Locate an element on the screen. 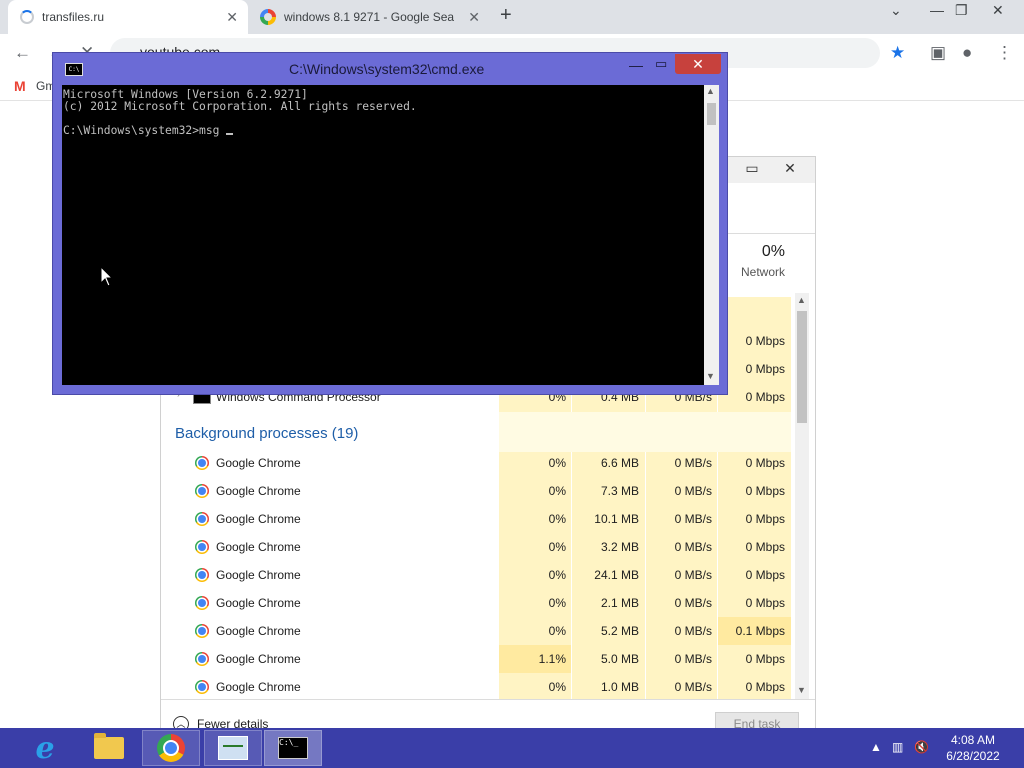  cmd-scrollbar: ▲ ▼ is located at coordinates (711, 235).